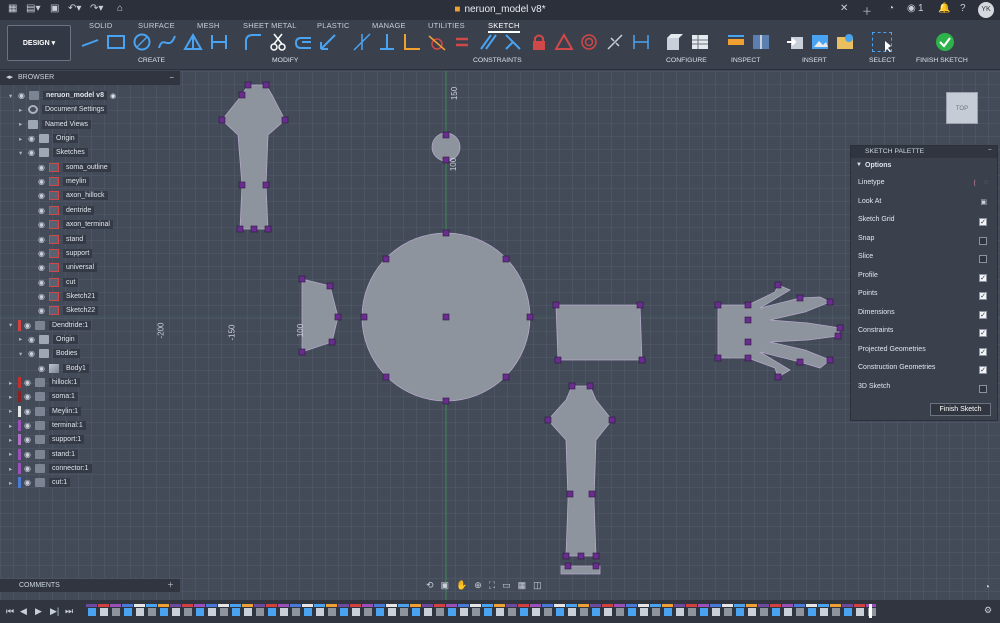 Image resolution: width=1000 pixels, height=623 pixels. What do you see at coordinates (68, 195) in the screenshot?
I see `browser-item-axon-hillock: ◉ axon_hillock` at bounding box center [68, 195].